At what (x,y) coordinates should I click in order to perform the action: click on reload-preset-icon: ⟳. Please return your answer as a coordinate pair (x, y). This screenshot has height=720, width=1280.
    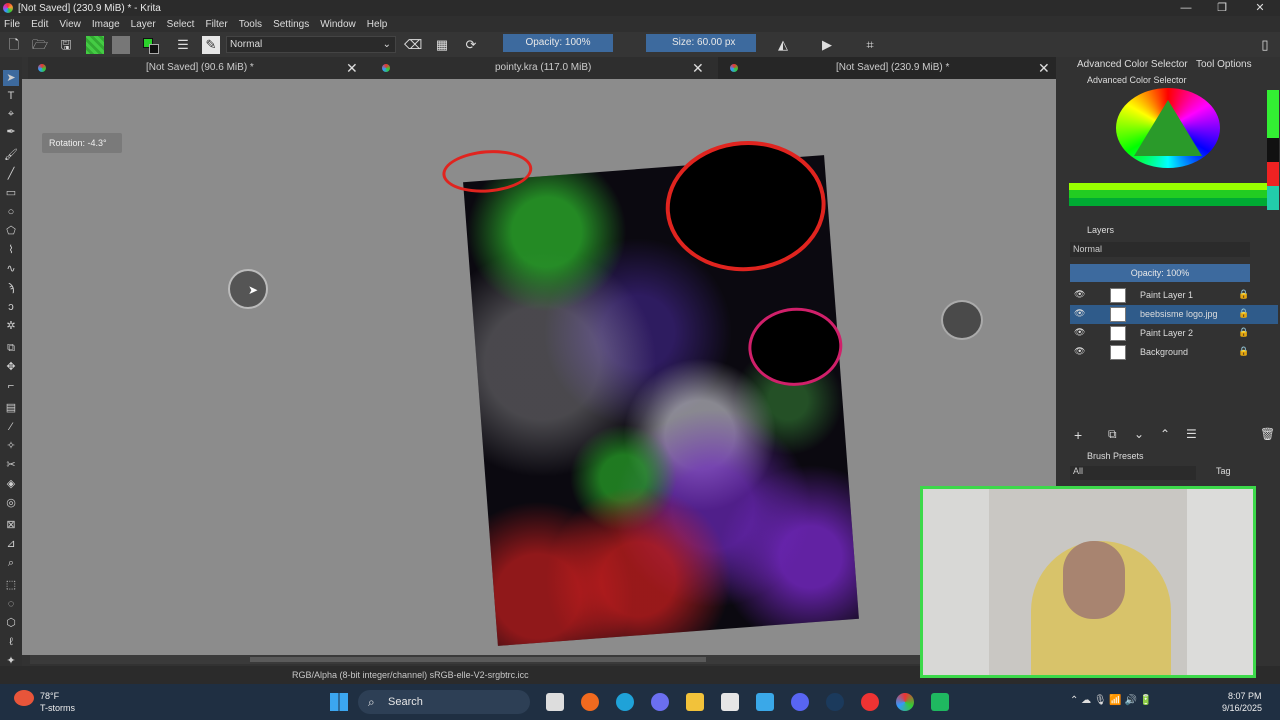
    Looking at the image, I should click on (471, 45).